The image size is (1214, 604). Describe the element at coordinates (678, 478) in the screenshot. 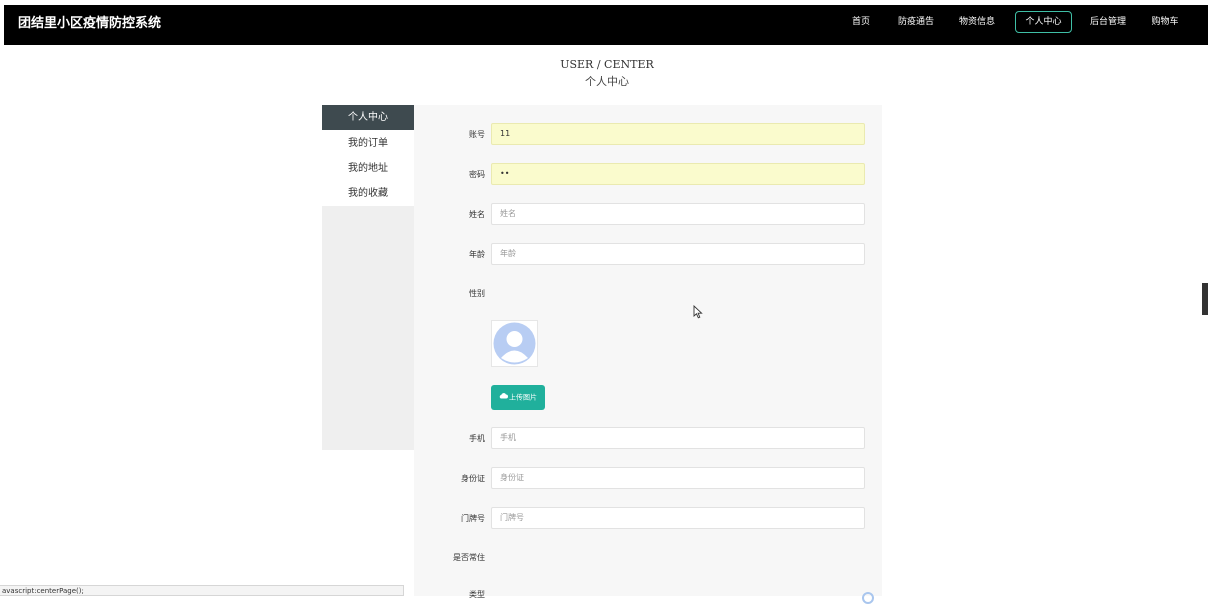

I see `id-card-input: 身份证` at that location.